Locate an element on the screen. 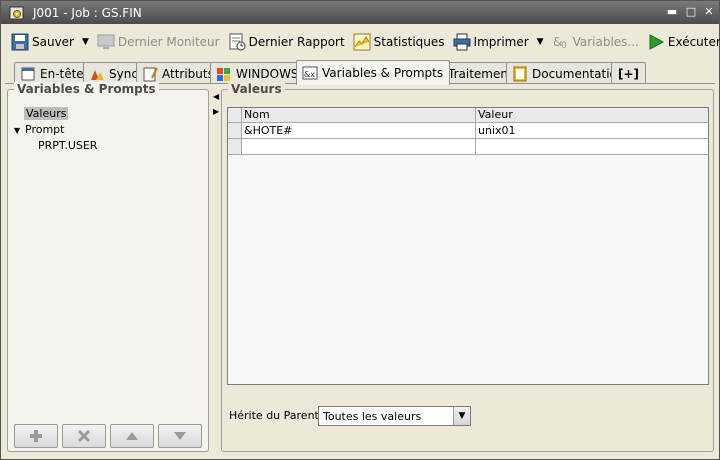 Image resolution: width=720 pixels, height=460 pixels. save-button: Sauver ▼ is located at coordinates (50, 42).